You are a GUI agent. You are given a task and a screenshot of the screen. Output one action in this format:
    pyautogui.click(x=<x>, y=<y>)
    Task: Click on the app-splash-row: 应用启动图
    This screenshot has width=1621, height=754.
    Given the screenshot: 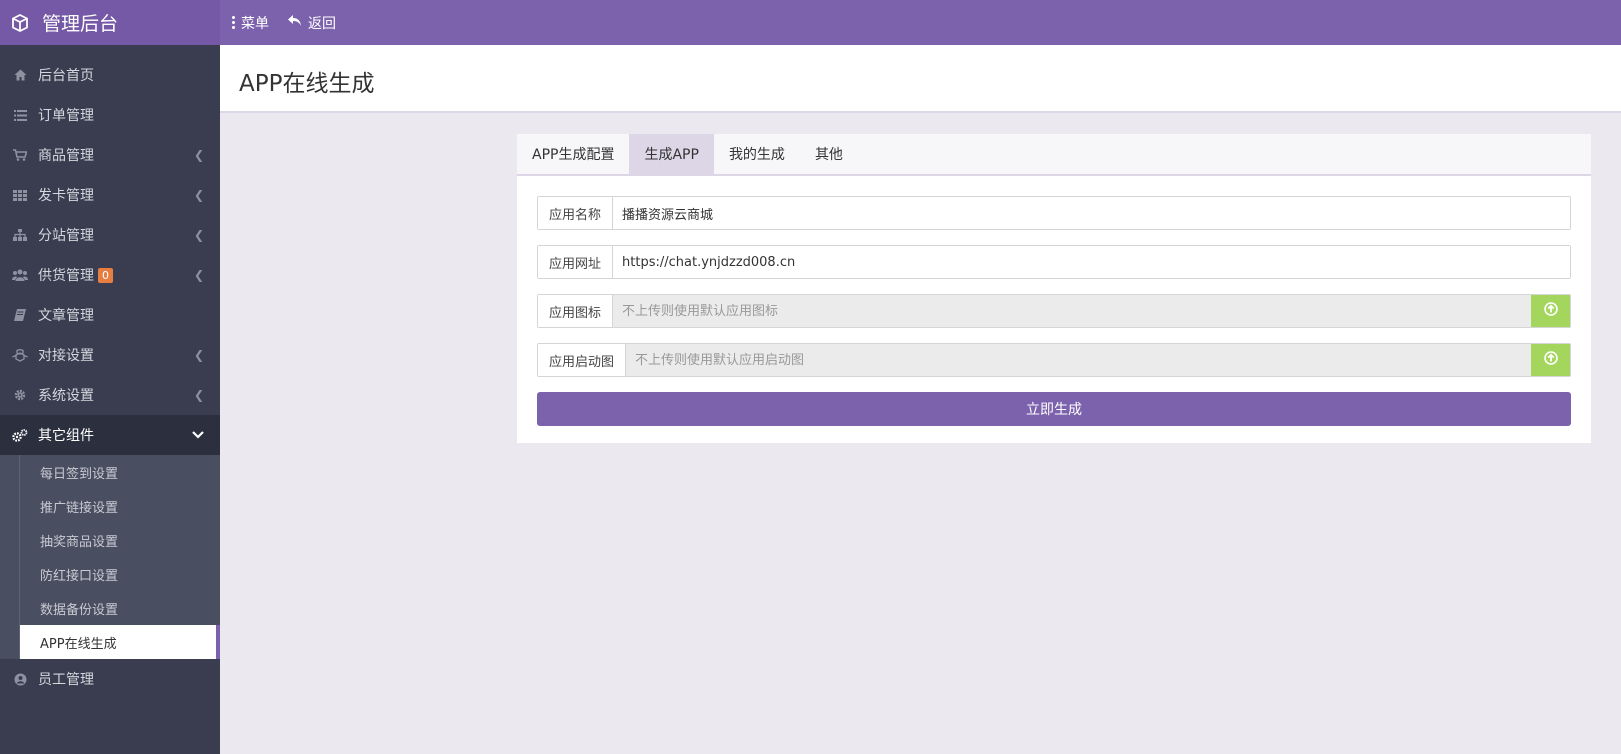 What is the action you would take?
    pyautogui.click(x=1054, y=360)
    